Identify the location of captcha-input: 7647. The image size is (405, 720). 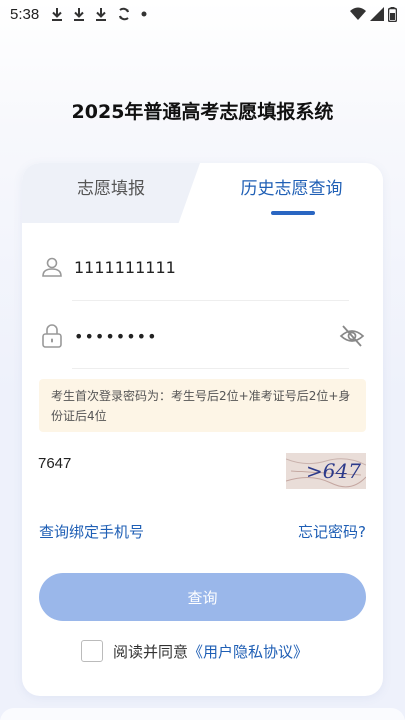
(54, 463).